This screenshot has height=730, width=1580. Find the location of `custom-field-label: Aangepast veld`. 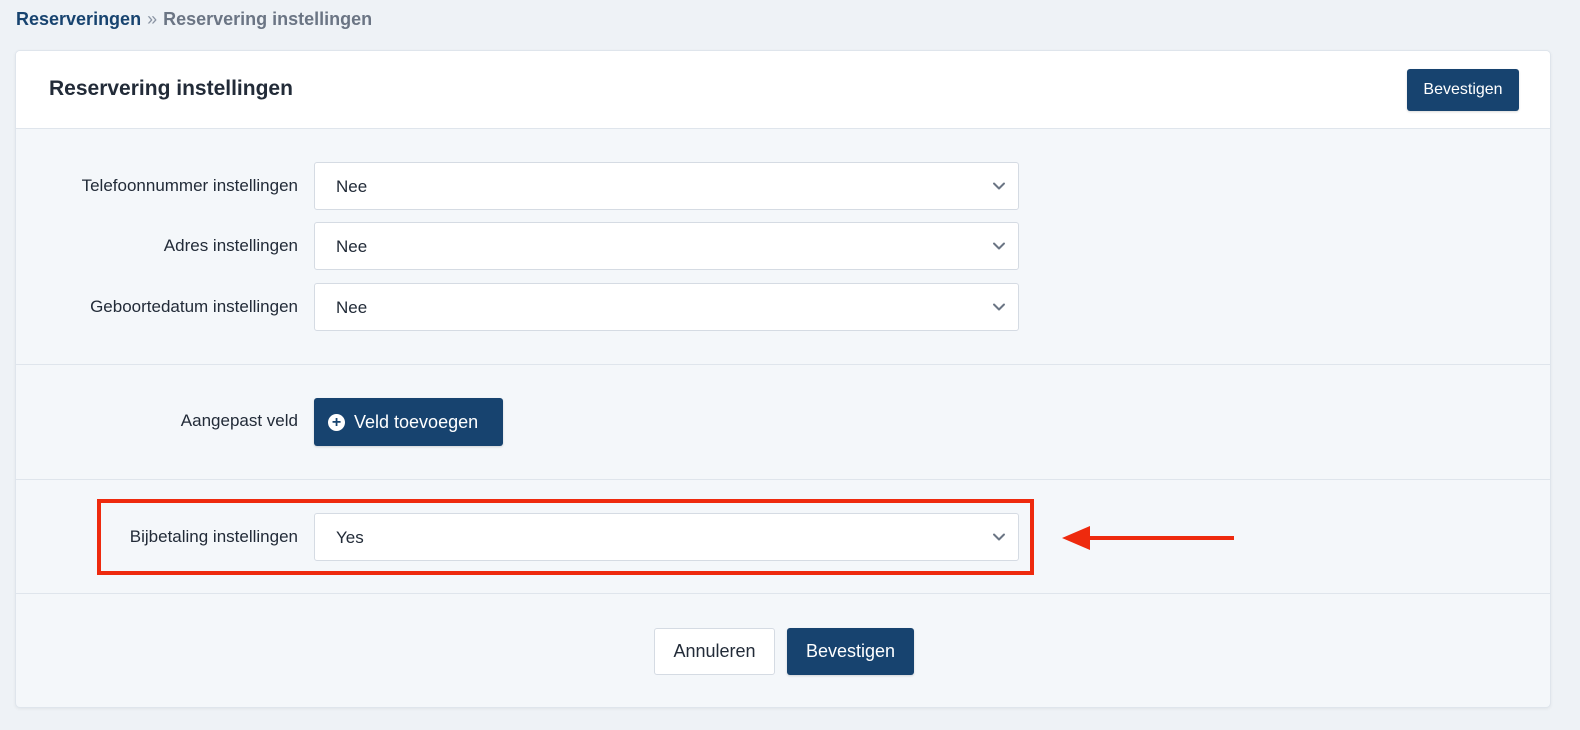

custom-field-label: Aangepast veld is located at coordinates (239, 420).